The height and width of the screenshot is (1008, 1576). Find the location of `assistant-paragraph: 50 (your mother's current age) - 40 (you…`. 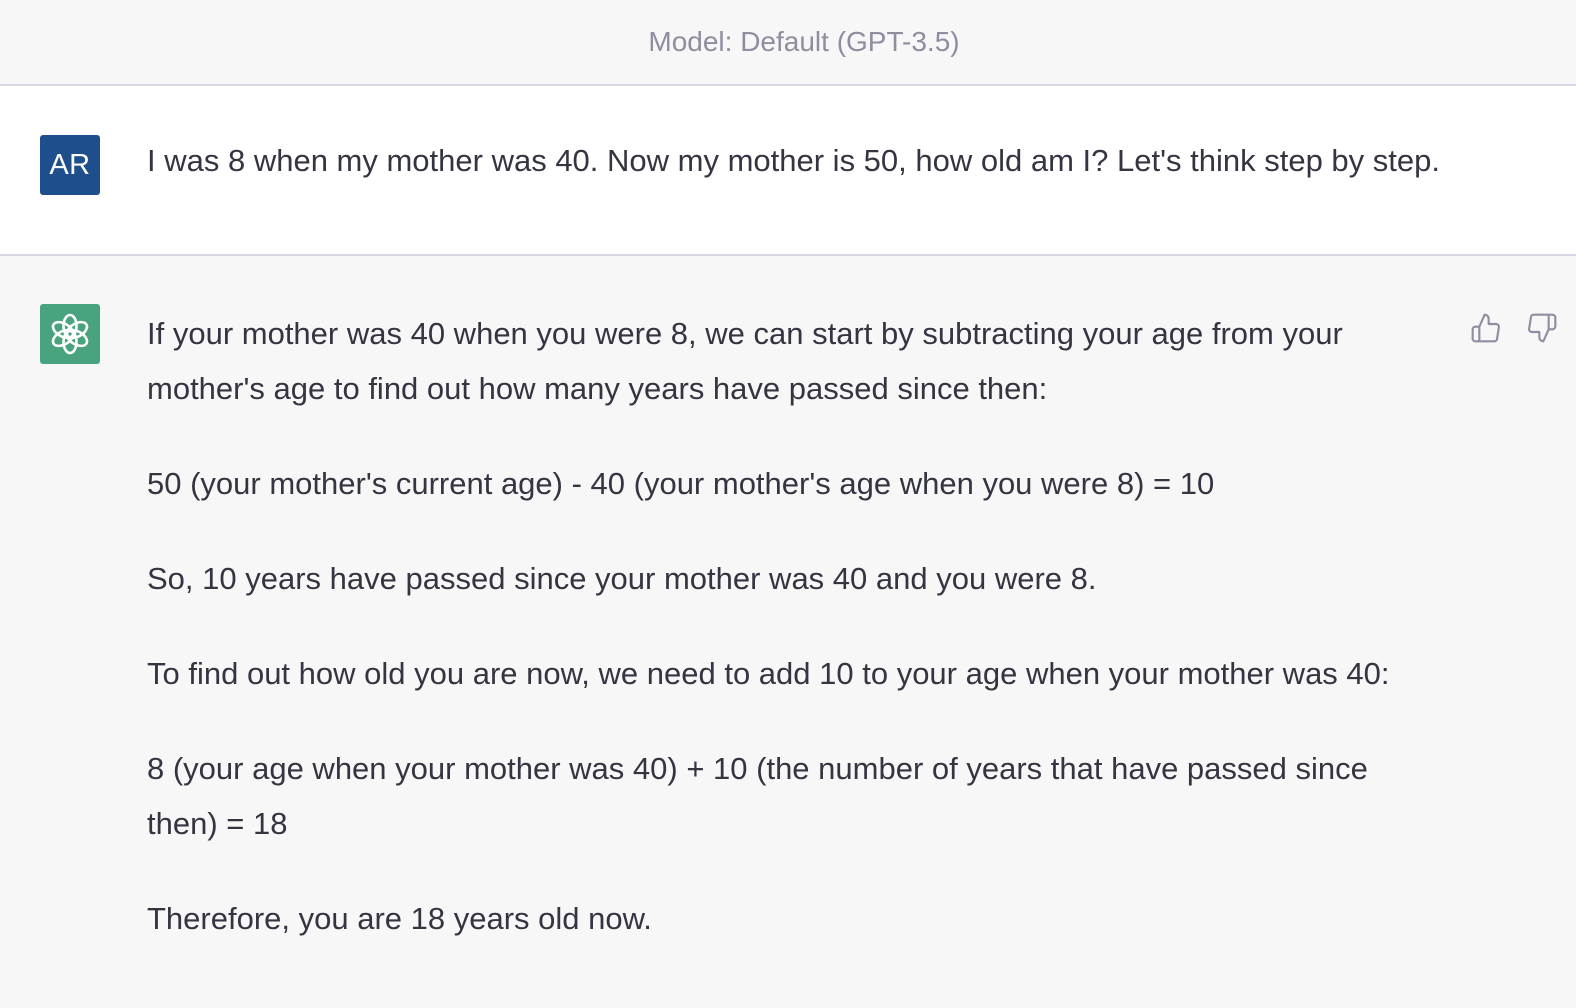

assistant-paragraph: 50 (your mother's current age) - 40 (you… is located at coordinates (681, 483).